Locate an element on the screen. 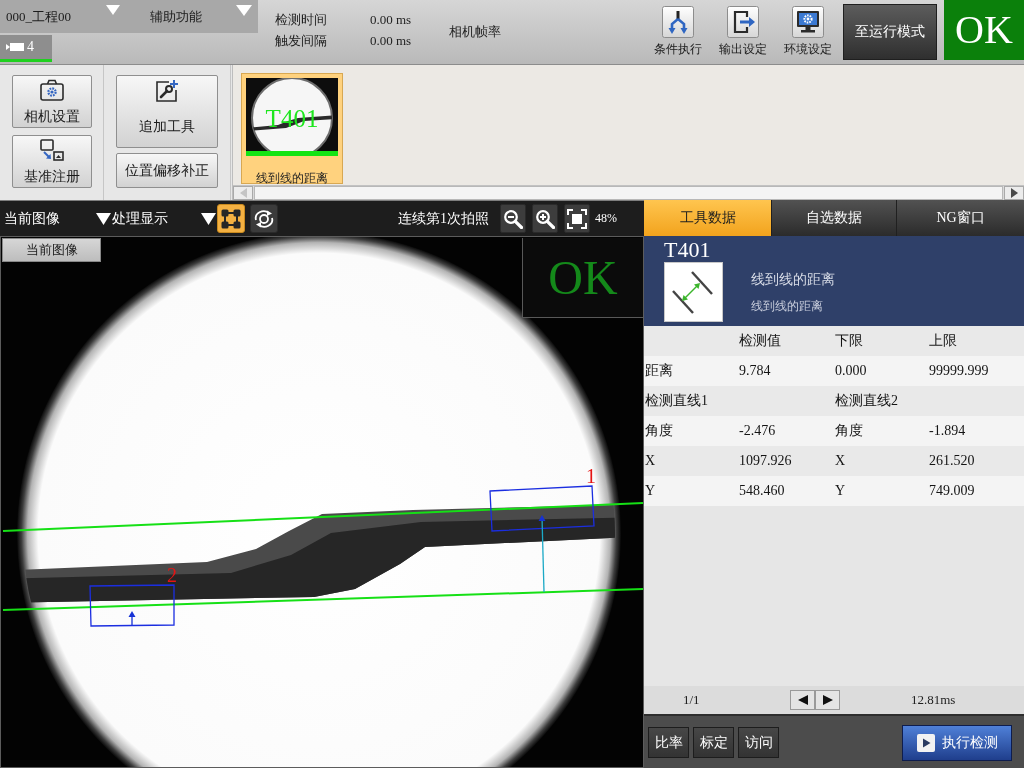 Image resolution: width=1024 pixels, height=768 pixels. run-mode-button: 至运行模式 is located at coordinates (890, 32).